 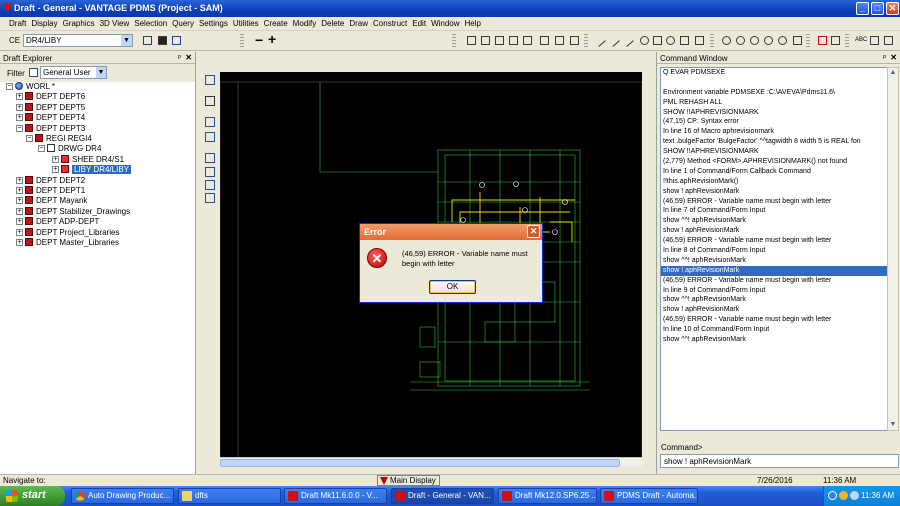 What do you see at coordinates (229, 496) in the screenshot?
I see `taskbar-task: dfts` at bounding box center [229, 496].